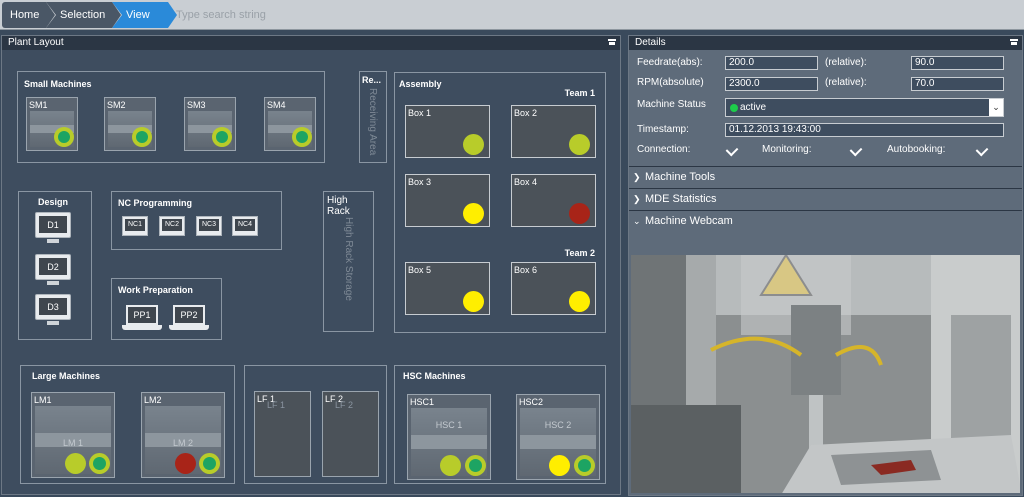  Describe the element at coordinates (142, 137) in the screenshot. I see `machine-sm2-status-icon` at that location.